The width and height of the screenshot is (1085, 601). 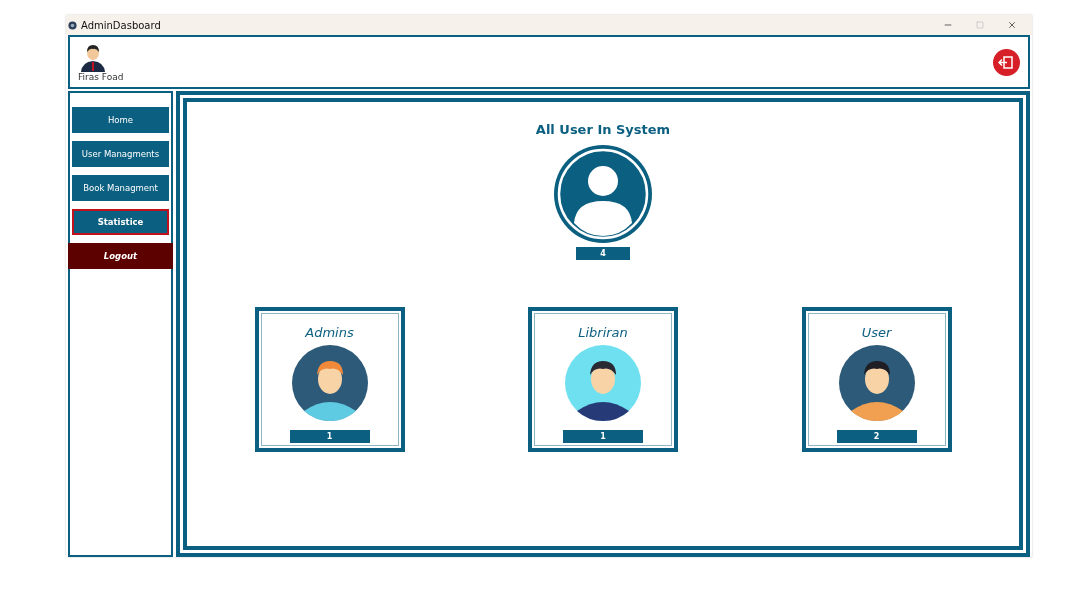 I want to click on logout-button: Logout, so click(x=120, y=256).